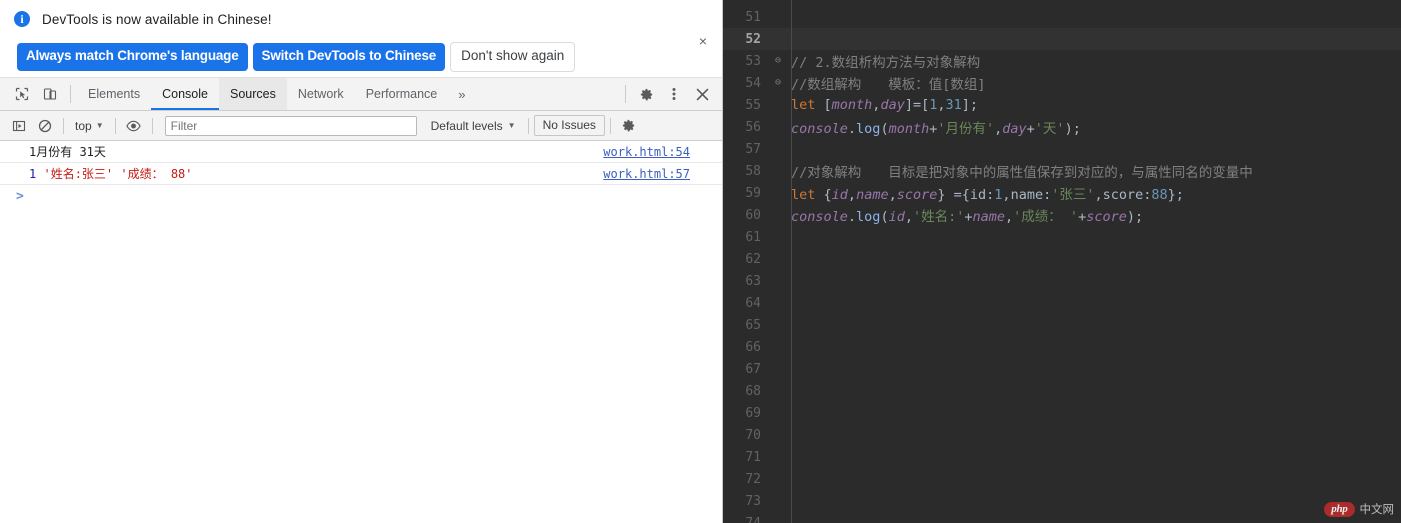 The image size is (1401, 523). I want to click on code-token: score, so click(1106, 217).